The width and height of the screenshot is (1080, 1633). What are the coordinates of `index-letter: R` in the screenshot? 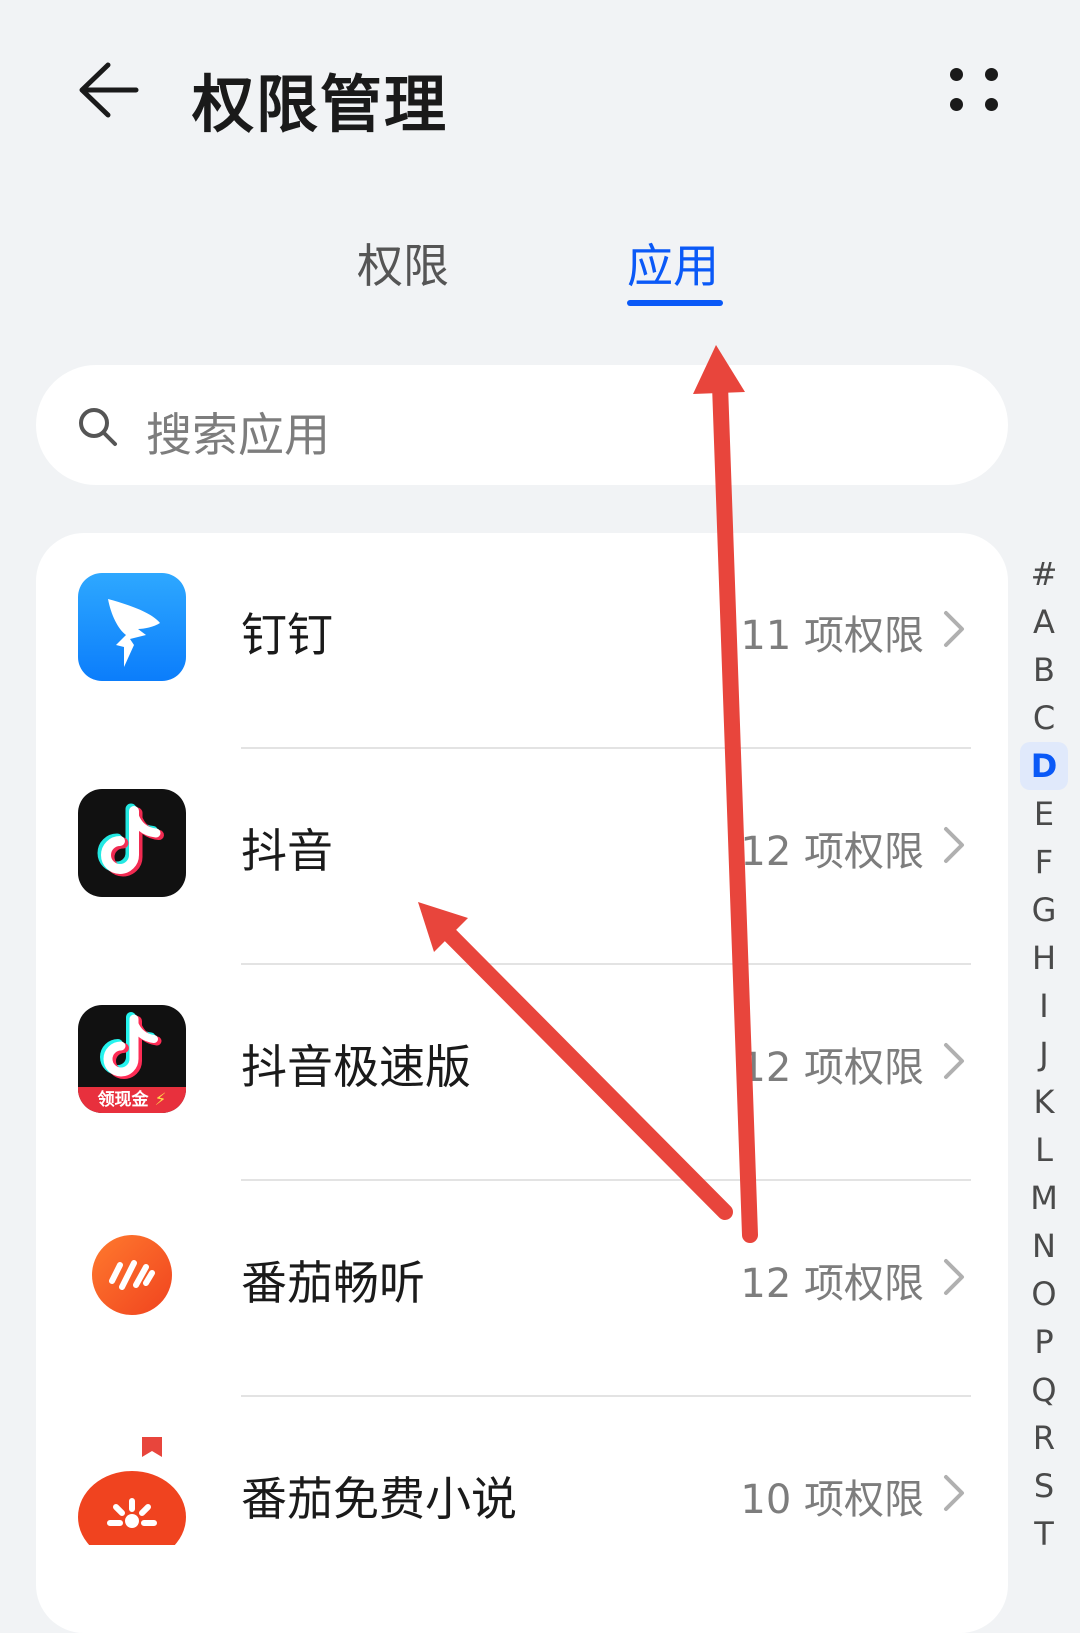 It's located at (1044, 1438).